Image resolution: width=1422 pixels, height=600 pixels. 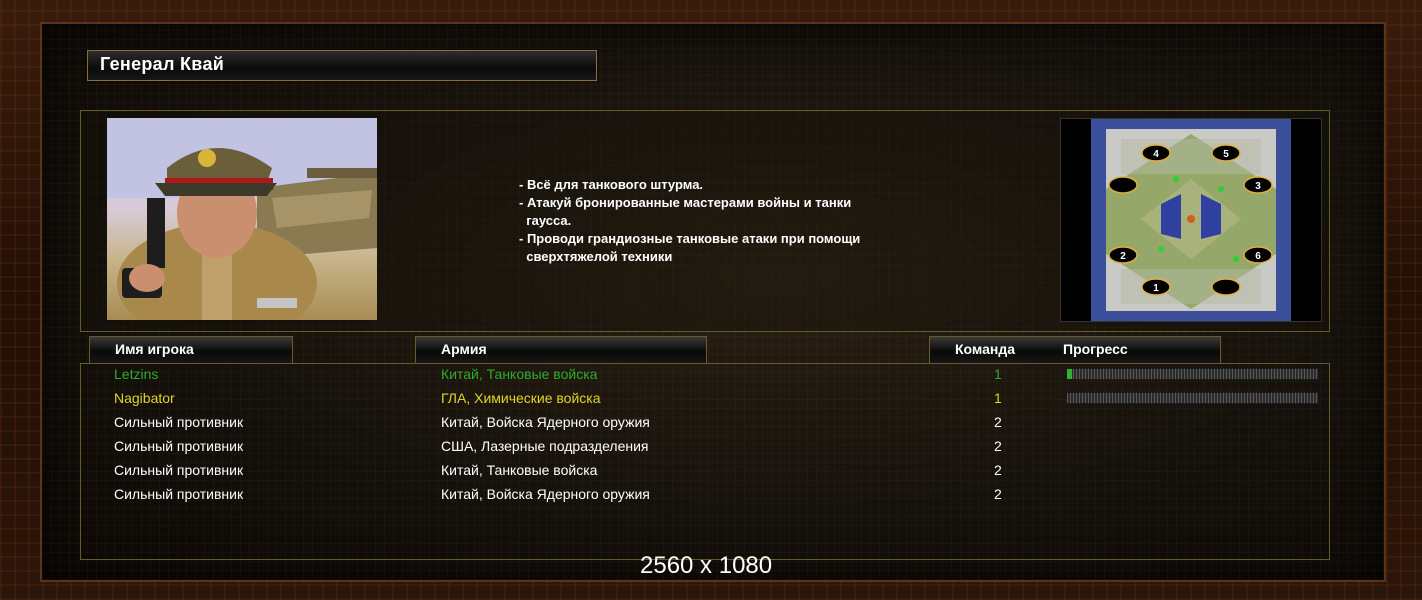 I want to click on column-header-team-progress: Команда Прогресс, so click(x=1075, y=350).